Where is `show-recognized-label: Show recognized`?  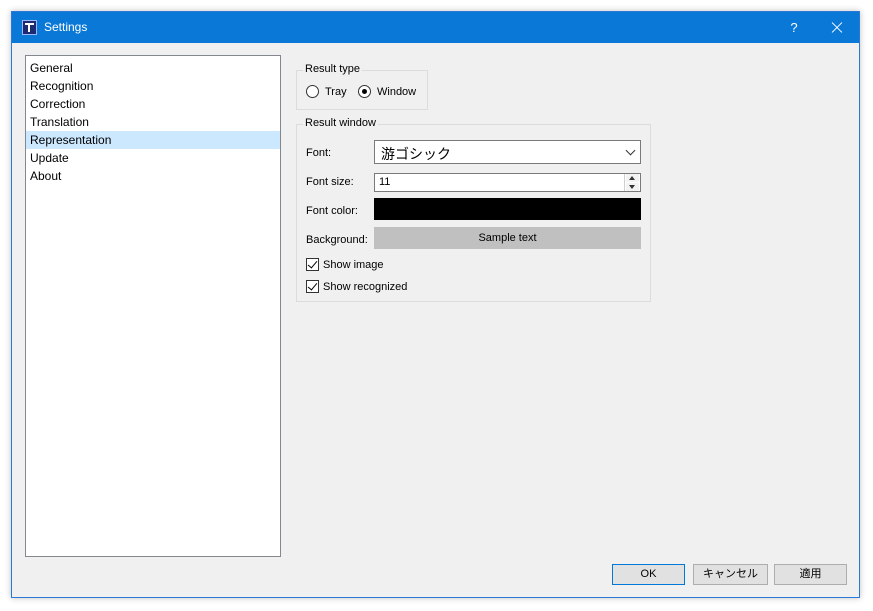 show-recognized-label: Show recognized is located at coordinates (365, 287).